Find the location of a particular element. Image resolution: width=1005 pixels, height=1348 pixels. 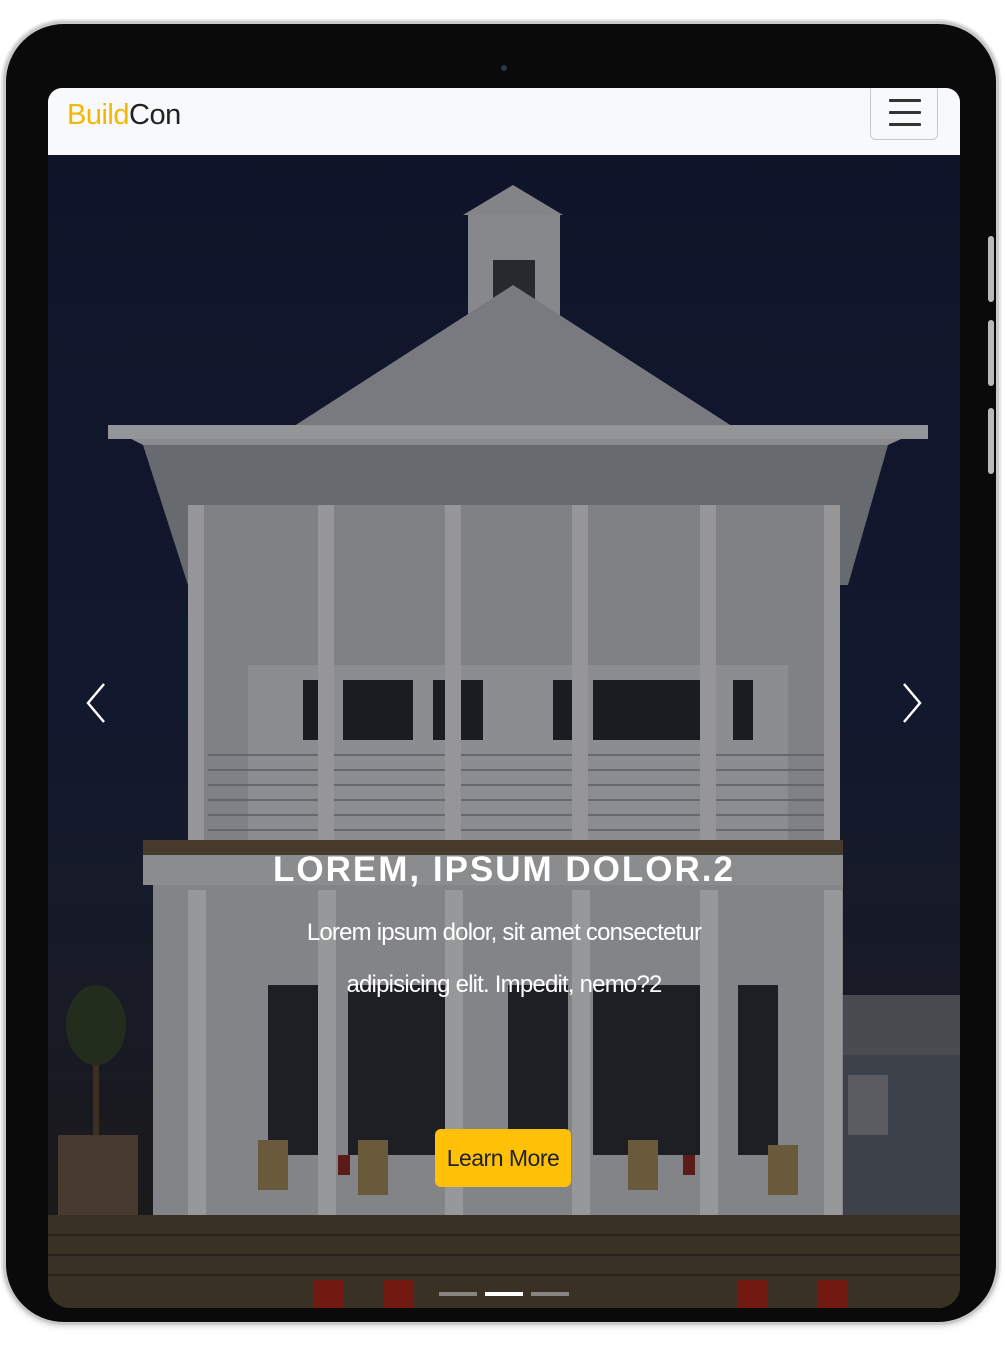

carousel-indicators is located at coordinates (504, 1295).